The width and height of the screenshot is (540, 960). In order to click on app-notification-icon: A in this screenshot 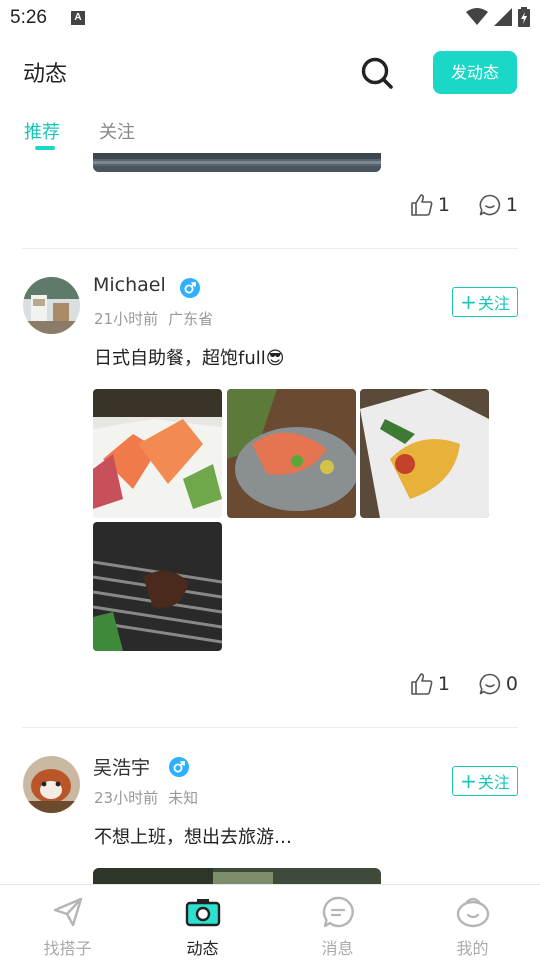, I will do `click(78, 18)`.